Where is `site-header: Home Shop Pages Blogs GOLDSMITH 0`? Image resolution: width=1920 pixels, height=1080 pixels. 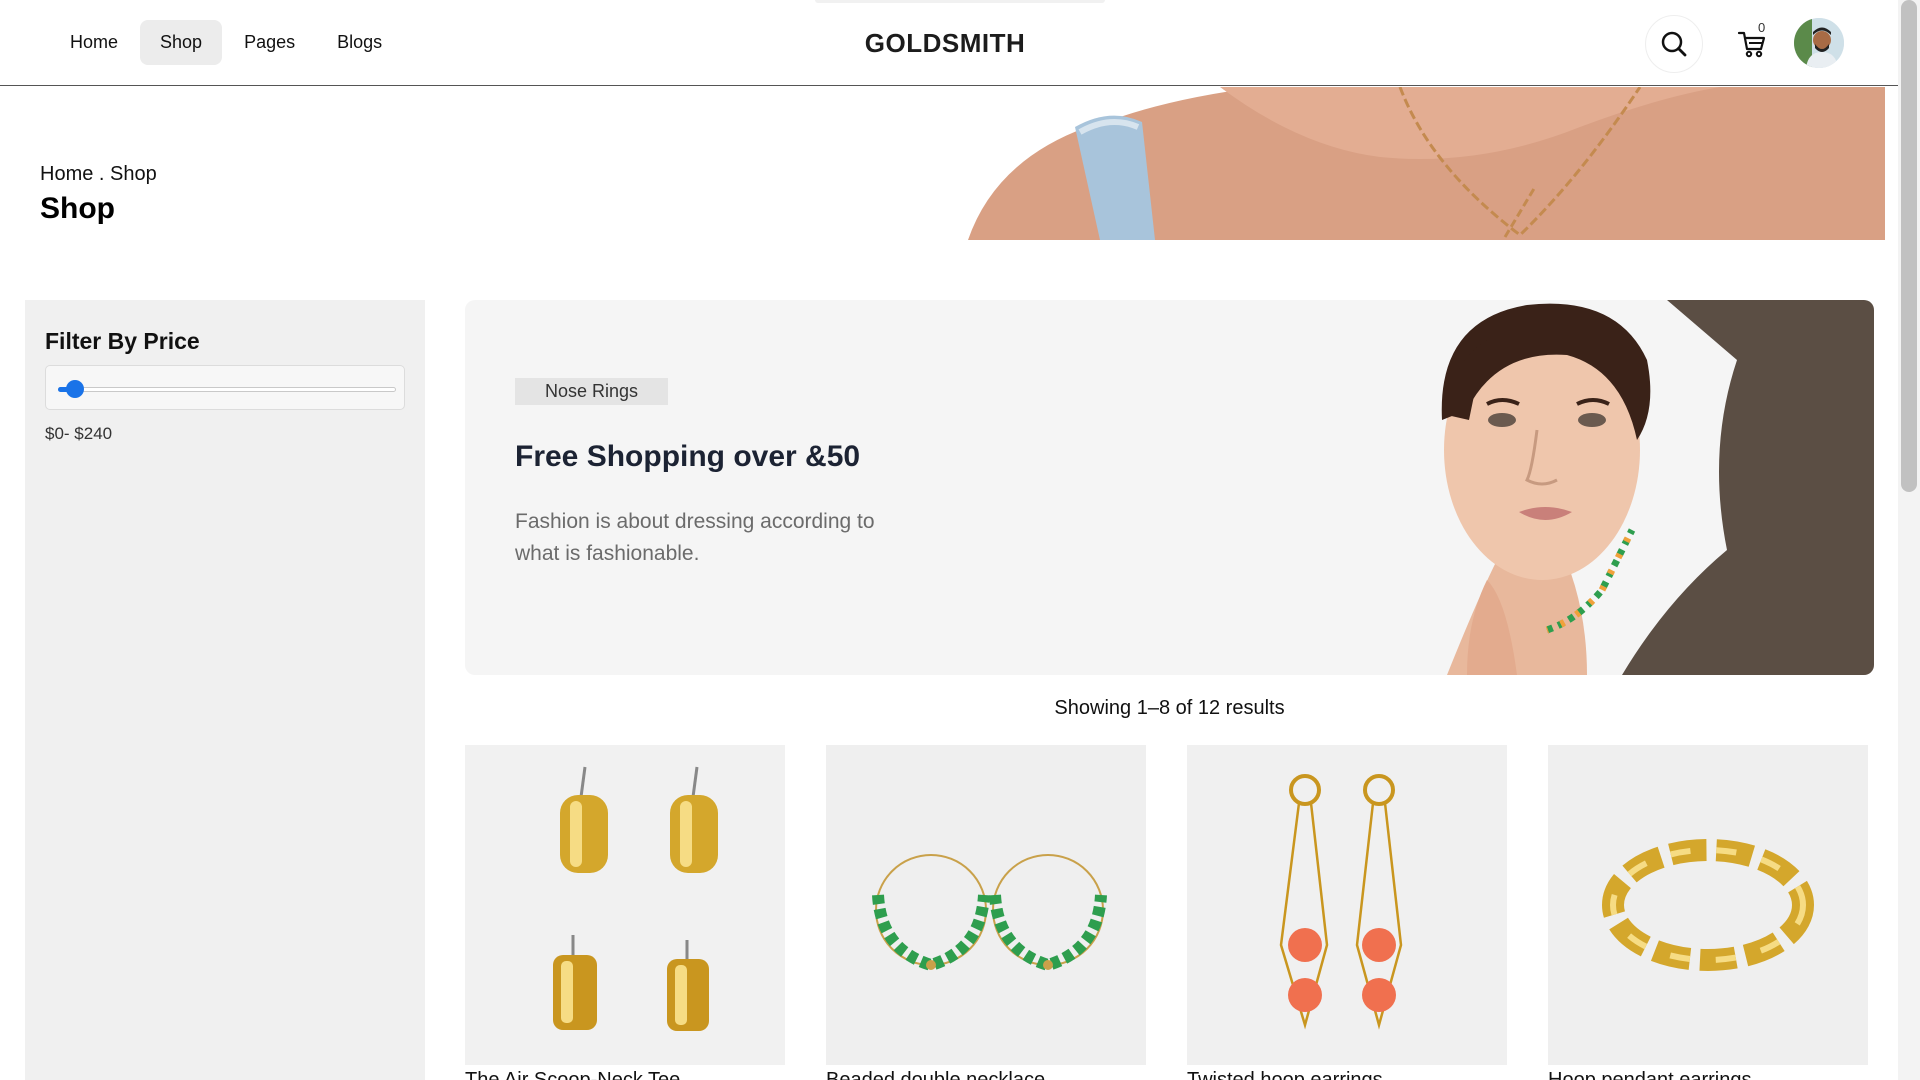 site-header: Home Shop Pages Blogs GOLDSMITH 0 is located at coordinates (949, 43).